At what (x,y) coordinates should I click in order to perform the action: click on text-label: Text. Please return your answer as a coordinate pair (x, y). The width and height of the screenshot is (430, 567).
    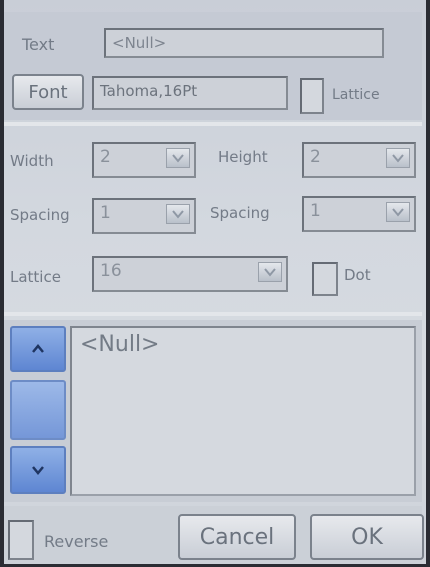
    Looking at the image, I should click on (38, 44).